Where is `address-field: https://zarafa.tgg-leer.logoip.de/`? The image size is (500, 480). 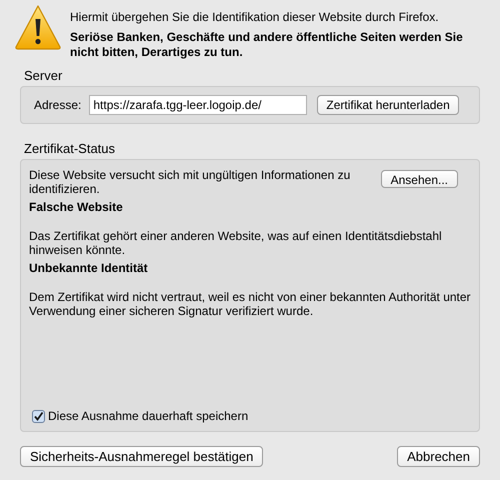
address-field: https://zarafa.tgg-leer.logoip.de/ is located at coordinates (198, 105).